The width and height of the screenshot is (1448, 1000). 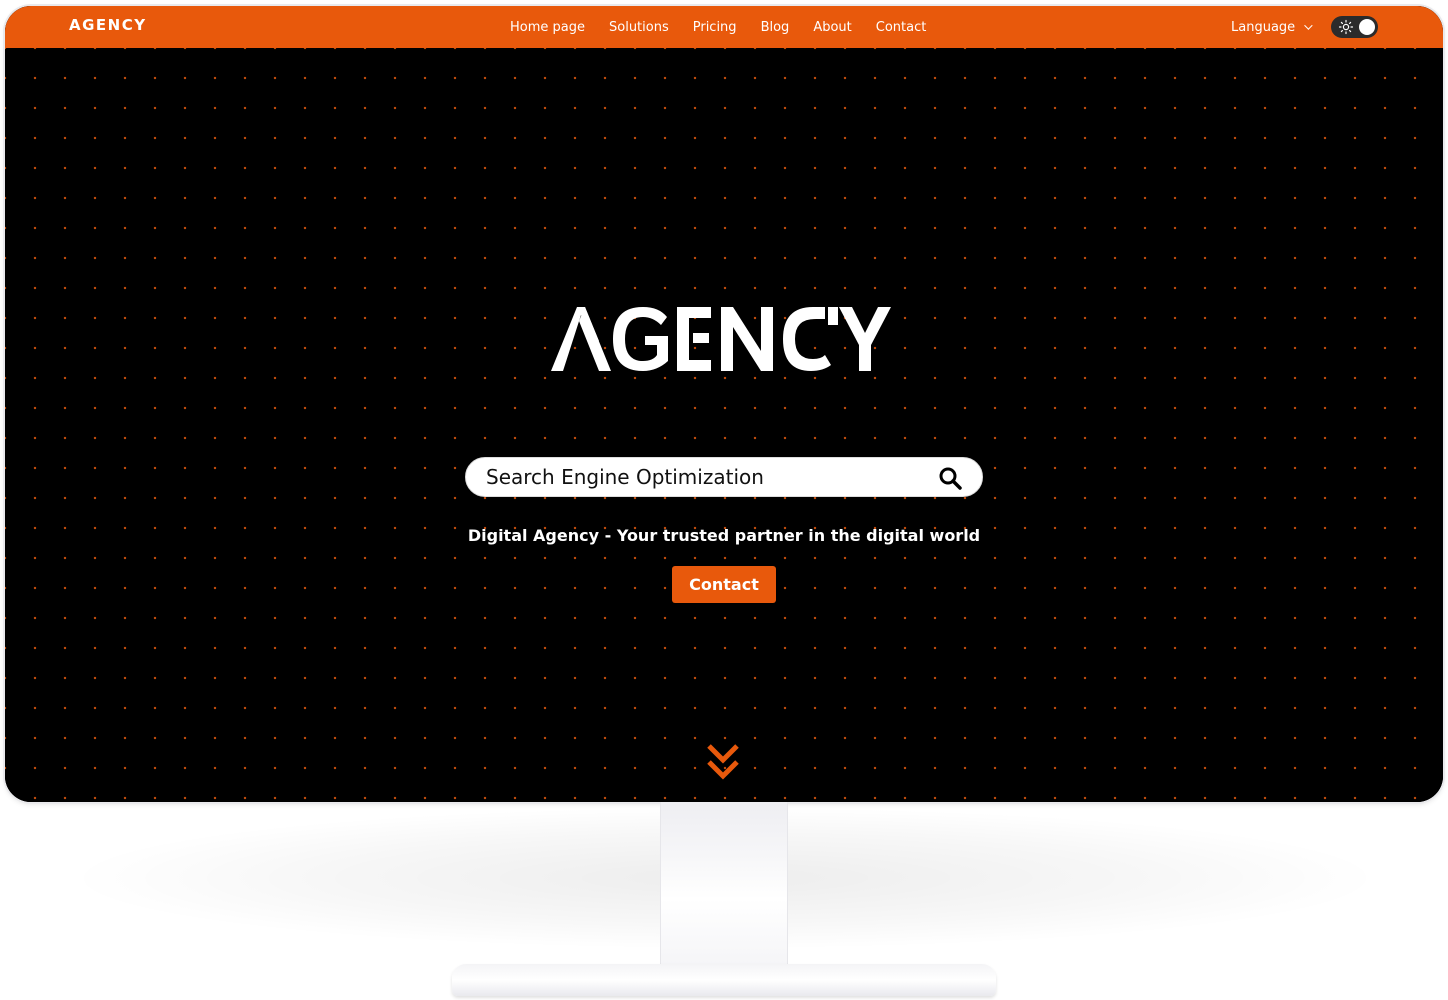 I want to click on monitor-stand-base, so click(x=724, y=980).